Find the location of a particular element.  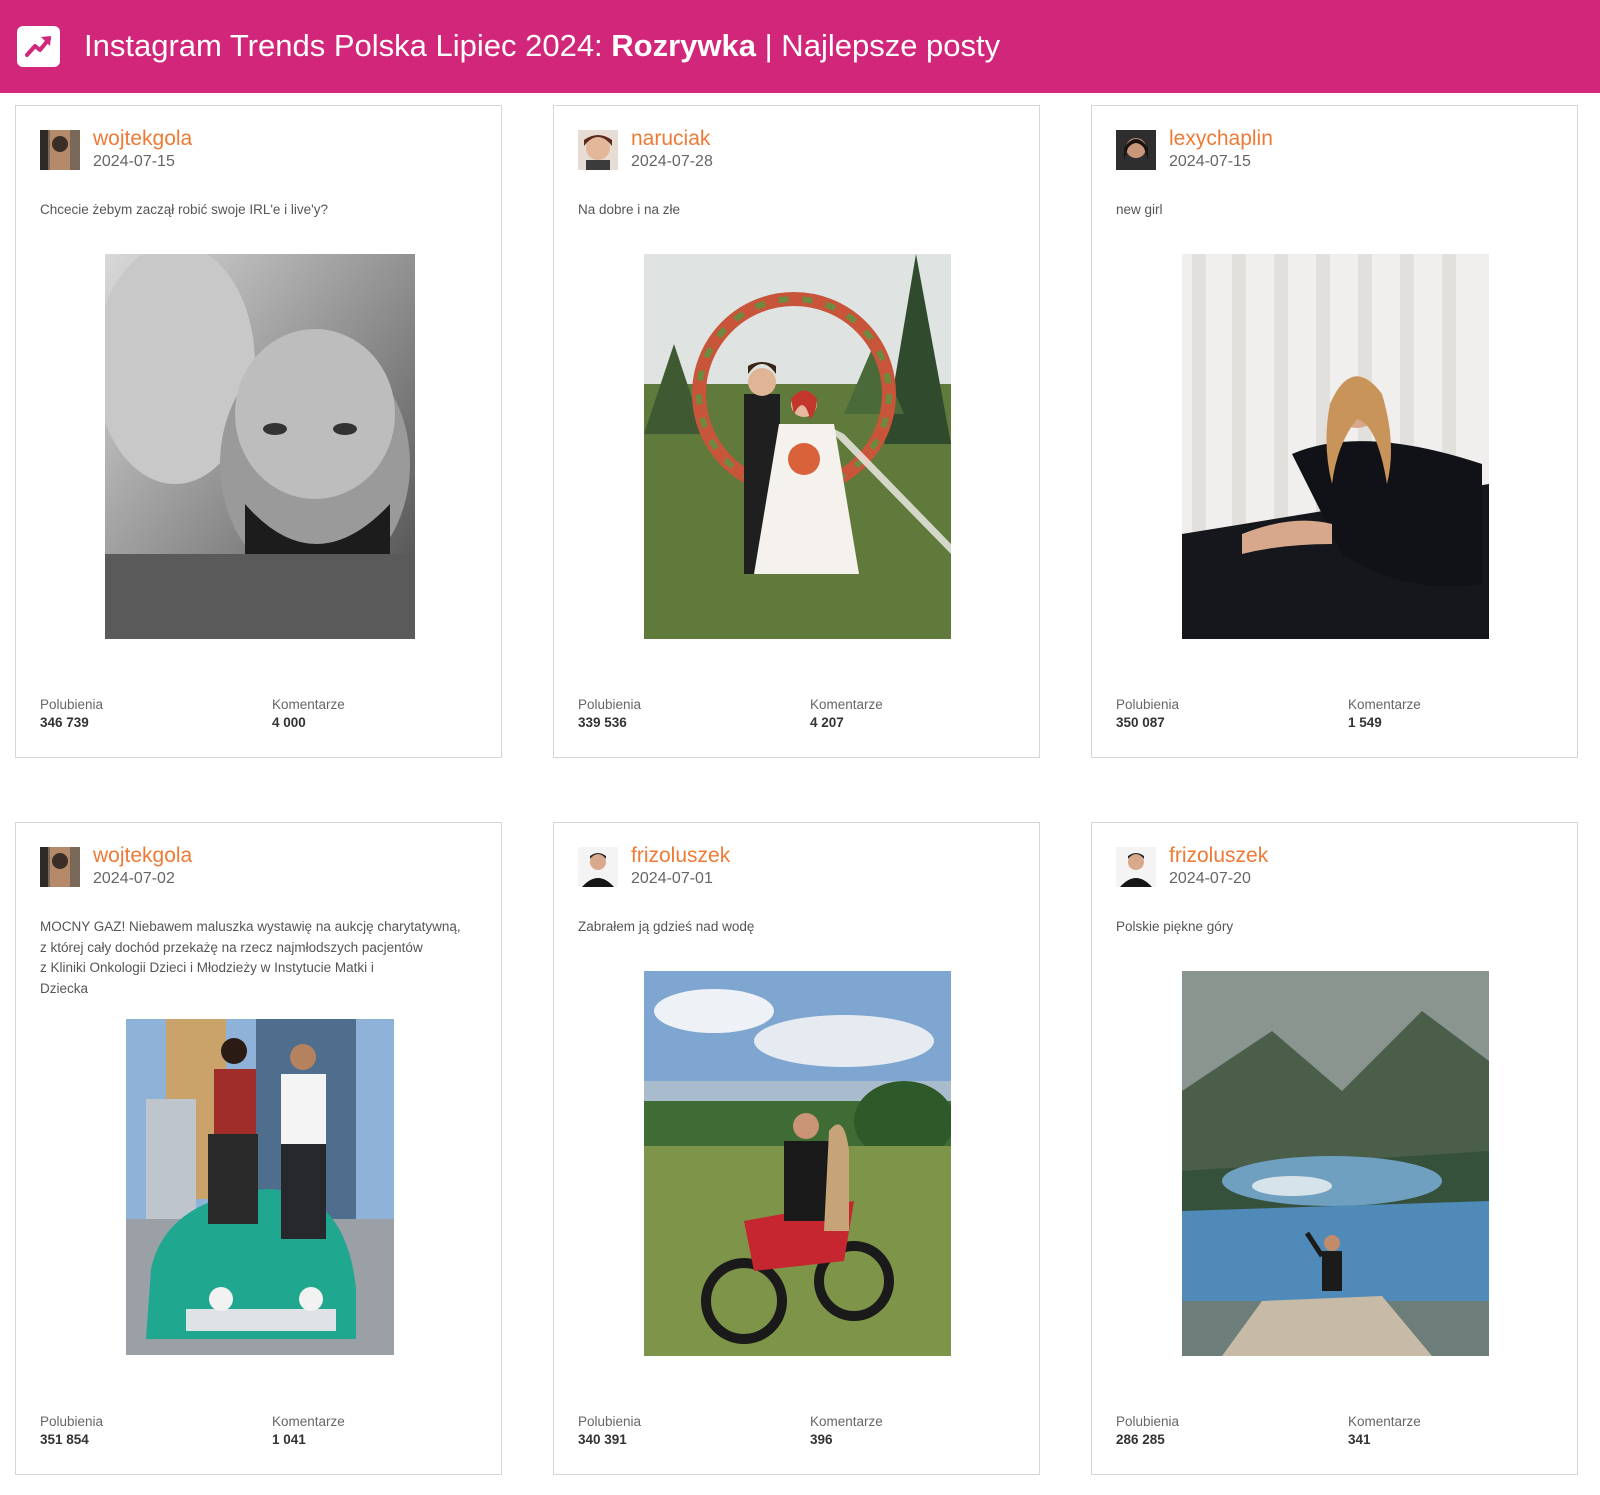

post-caption: Polskie piękne góry is located at coordinates (1336, 927).